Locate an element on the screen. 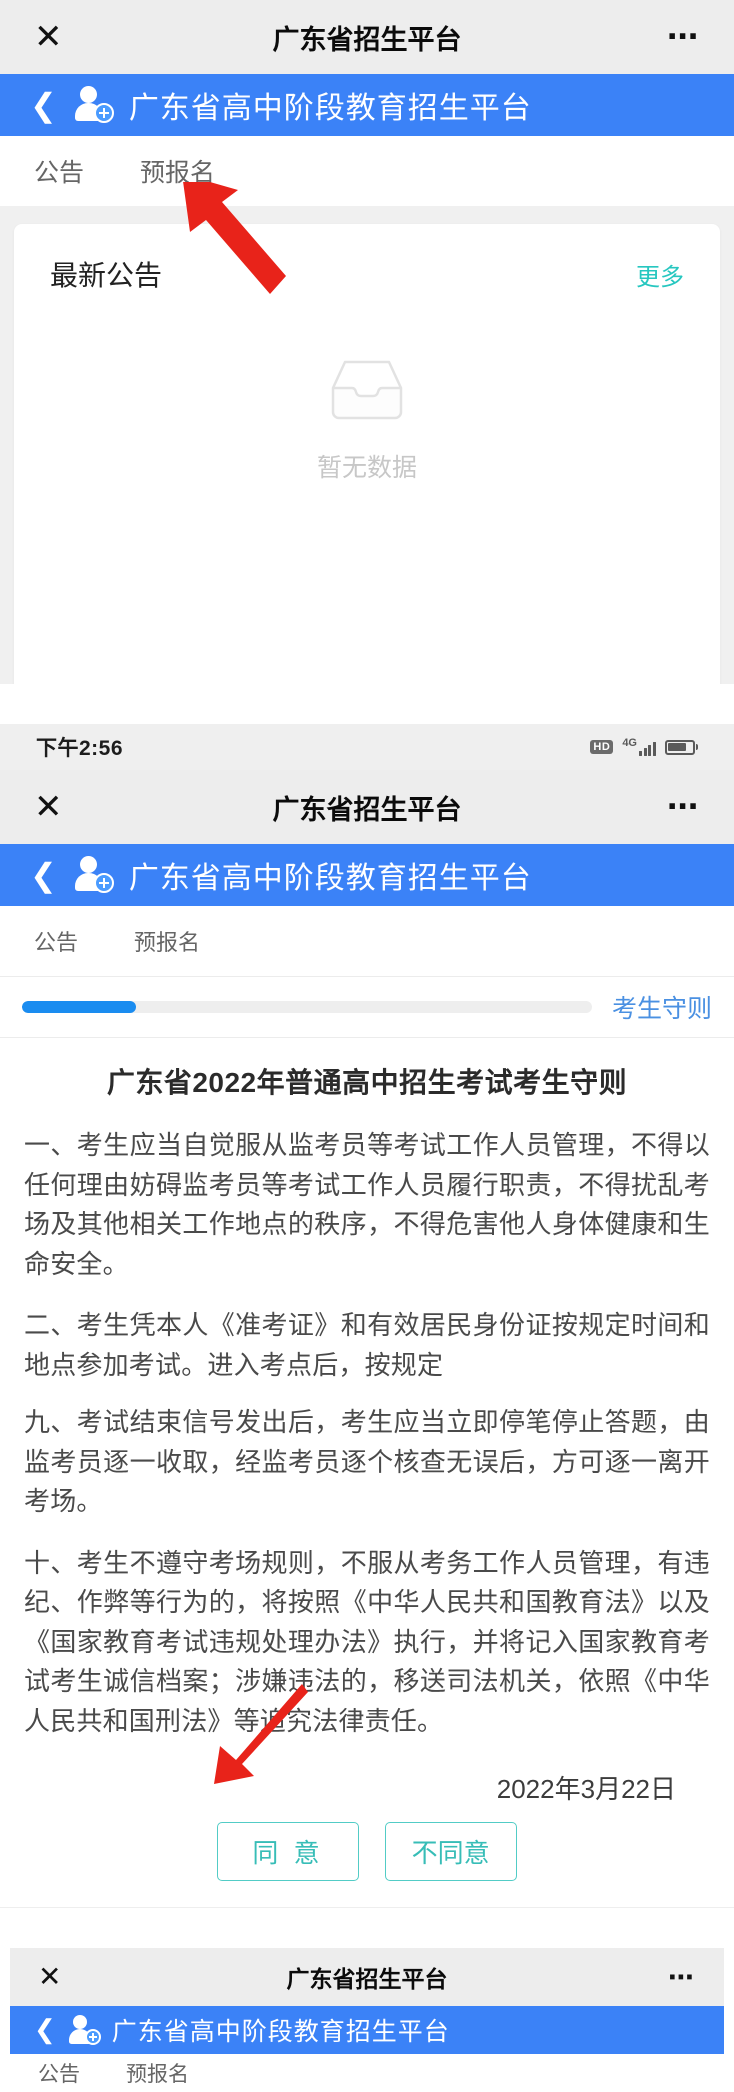  card-header: 最新公告 更多 is located at coordinates (367, 274).